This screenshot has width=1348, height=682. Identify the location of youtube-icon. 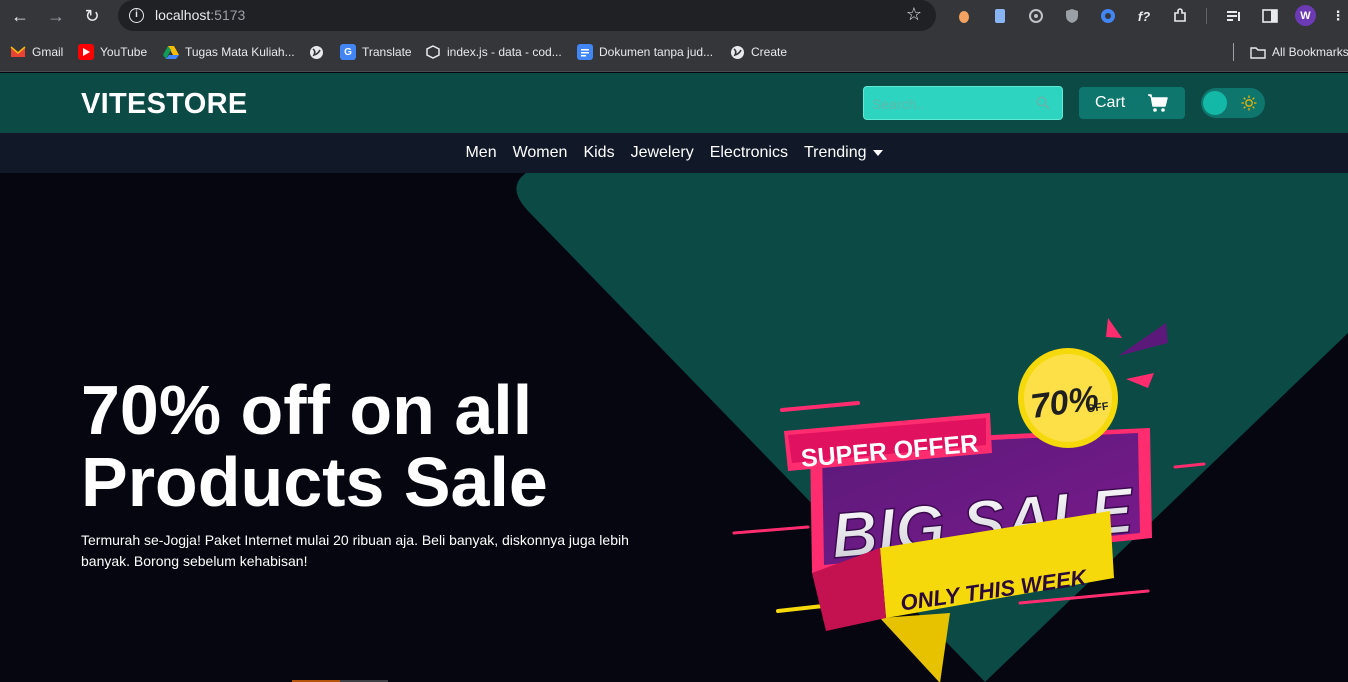
(86, 52).